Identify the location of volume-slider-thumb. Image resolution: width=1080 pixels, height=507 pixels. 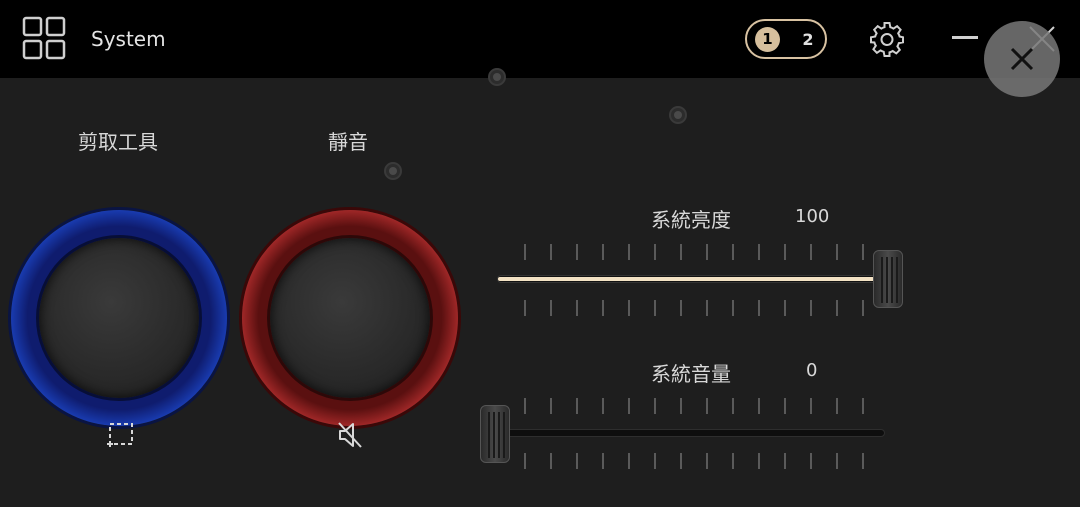
(495, 434).